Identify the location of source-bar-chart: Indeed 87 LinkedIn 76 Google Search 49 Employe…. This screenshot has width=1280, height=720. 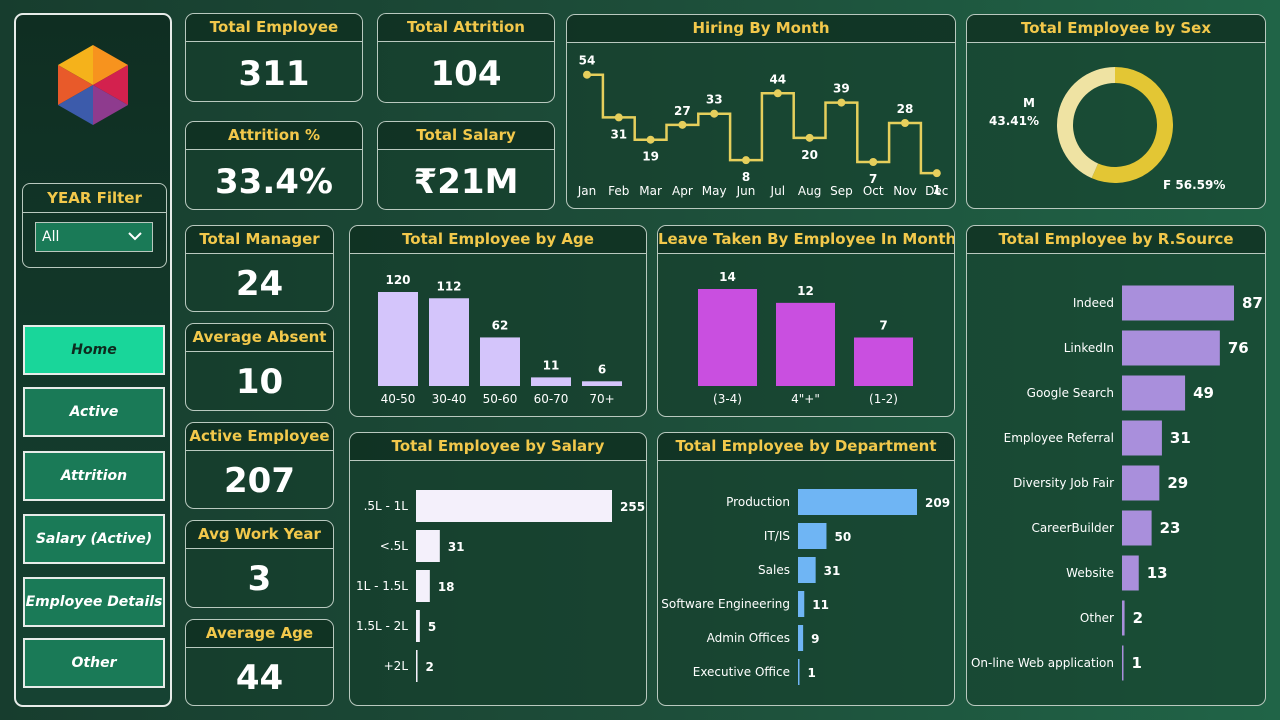
(1117, 483).